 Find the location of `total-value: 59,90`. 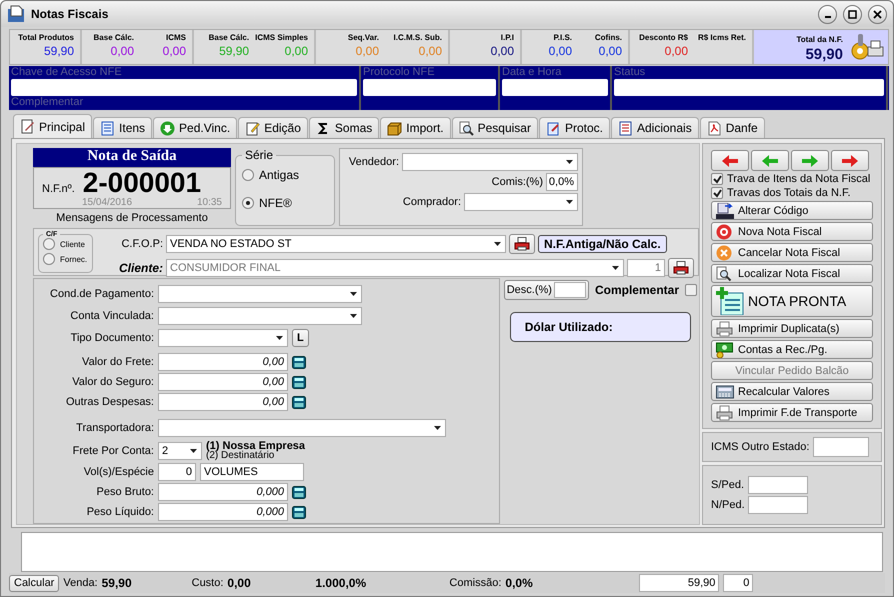

total-value: 59,90 is located at coordinates (234, 51).